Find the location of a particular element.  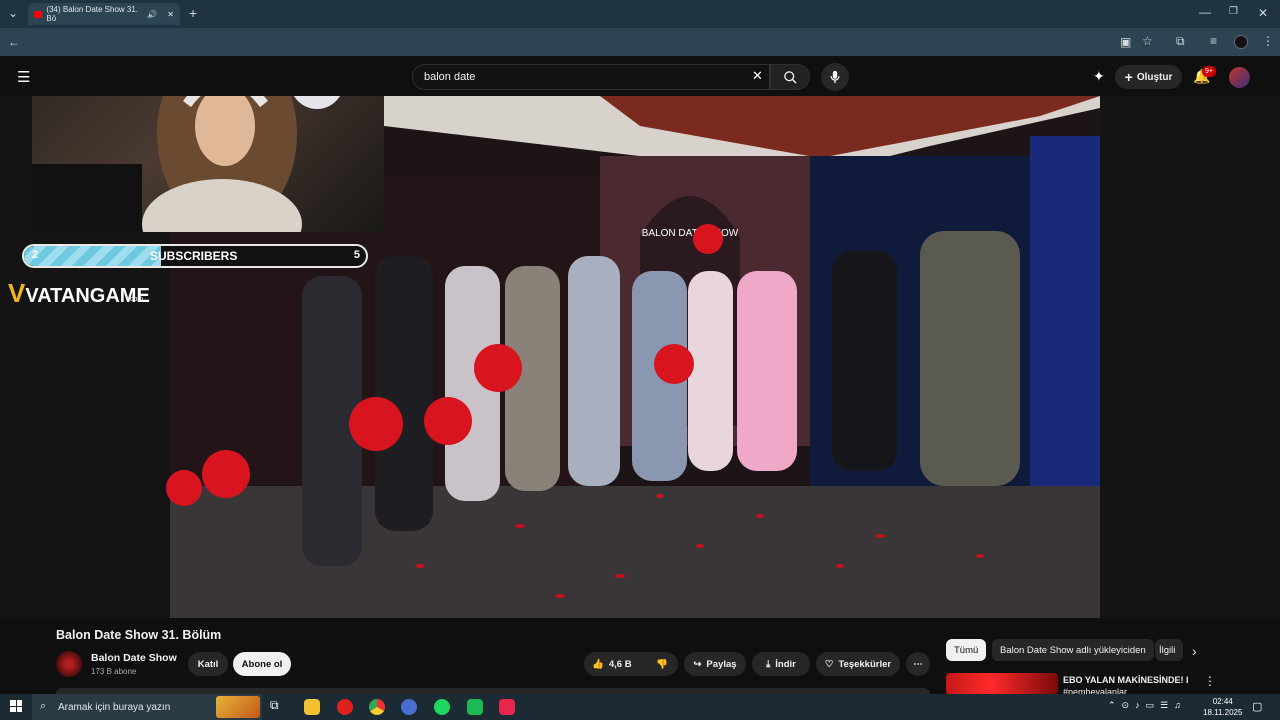

chrome-icon is located at coordinates (377, 707).